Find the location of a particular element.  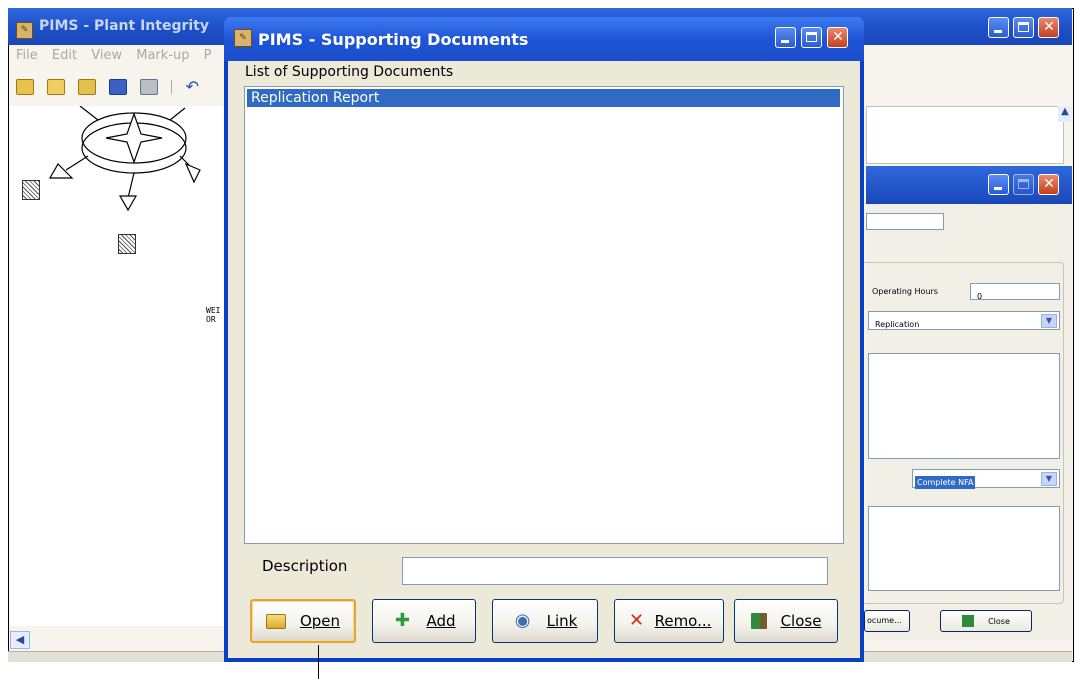

secondary-close-label: Close is located at coordinates (999, 621).